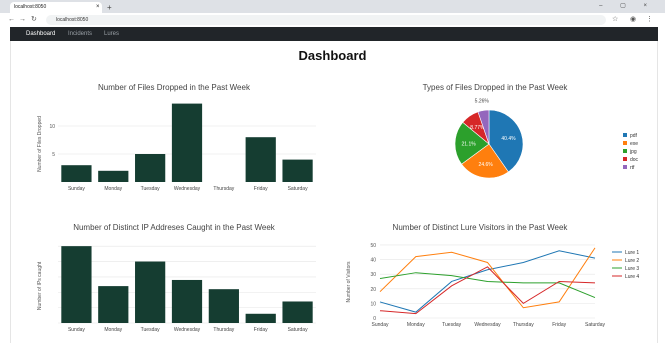 The image size is (665, 343). I want to click on star-icon: ☆, so click(615, 20).